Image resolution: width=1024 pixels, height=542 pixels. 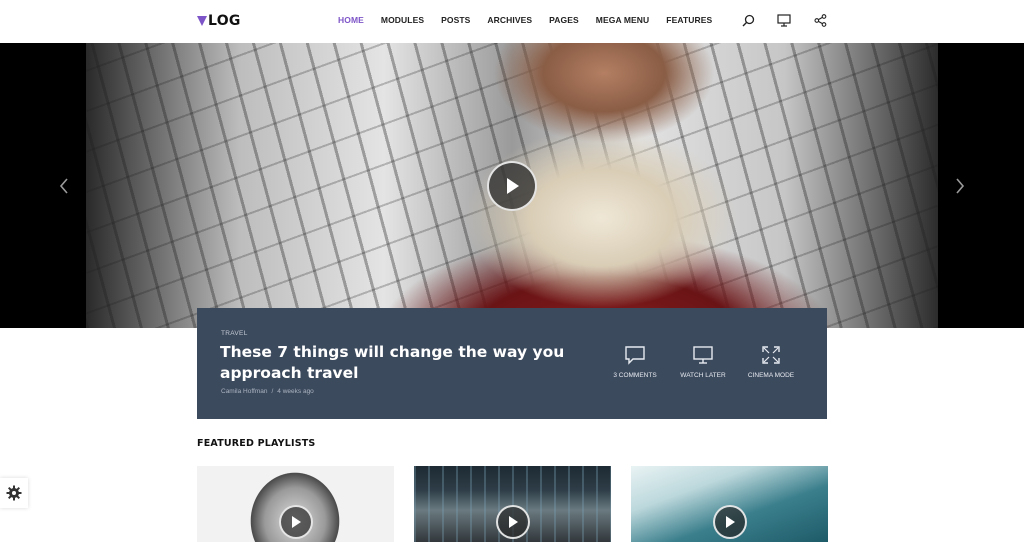 What do you see at coordinates (564, 20) in the screenshot?
I see `nav-item-pages: PAGES` at bounding box center [564, 20].